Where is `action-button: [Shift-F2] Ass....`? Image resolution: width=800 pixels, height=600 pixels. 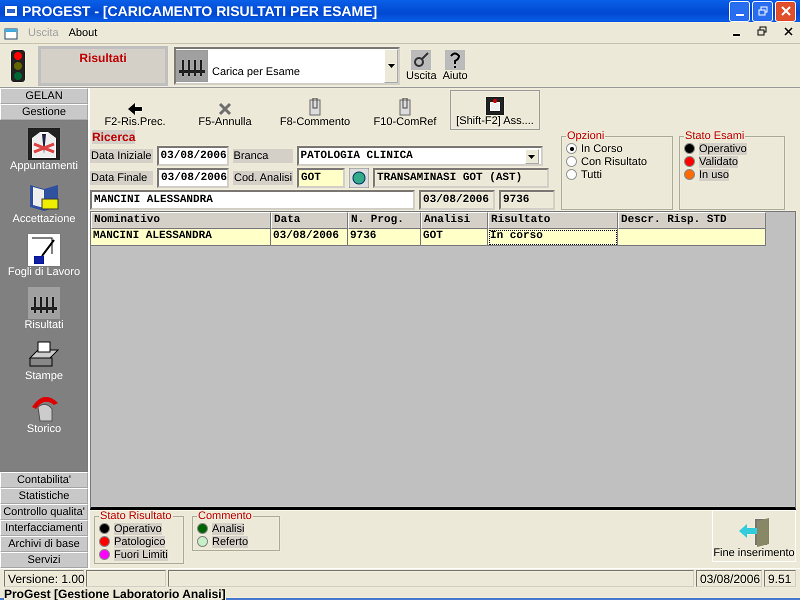 action-button: [Shift-F2] Ass.... is located at coordinates (495, 110).